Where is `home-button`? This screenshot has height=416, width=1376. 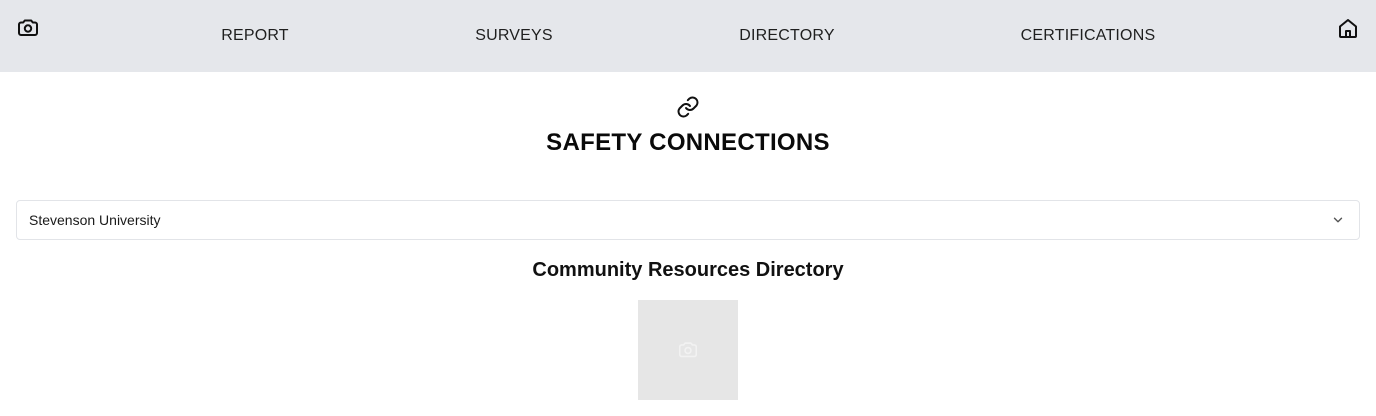
home-button is located at coordinates (1348, 28).